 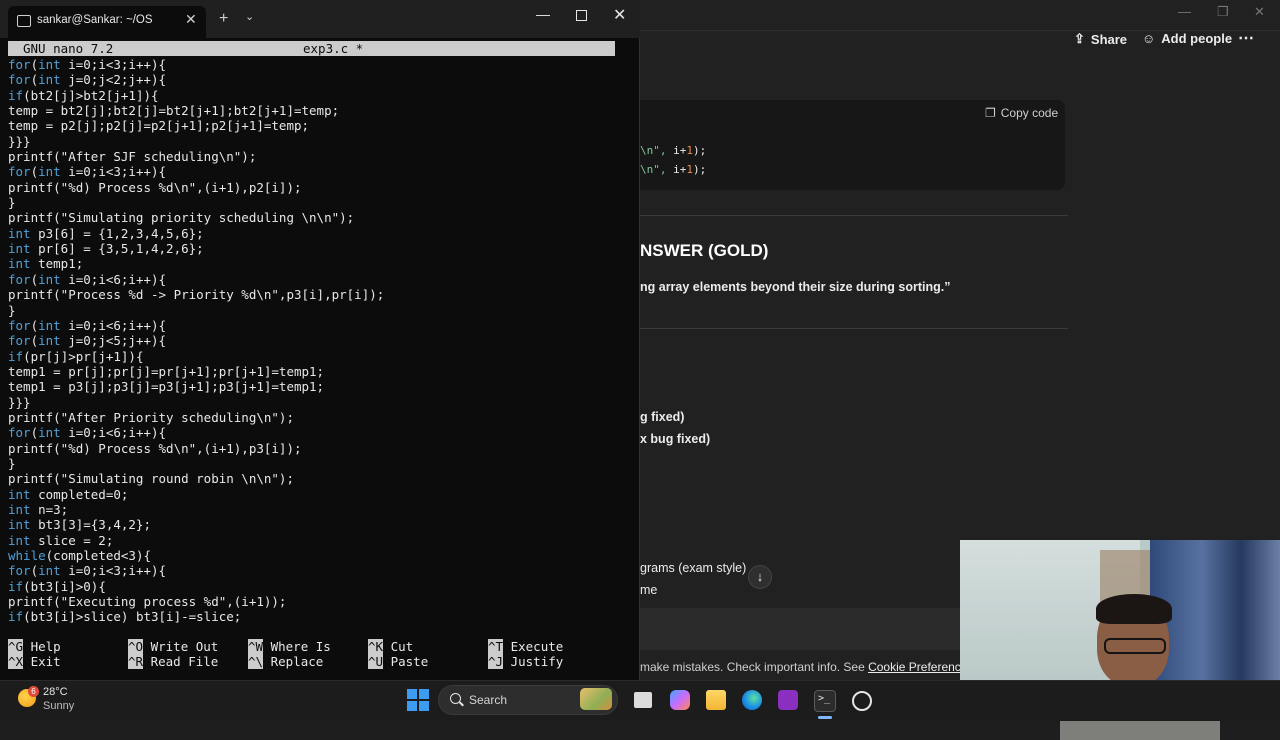 What do you see at coordinates (693, 568) in the screenshot?
I see `suggestion-fragment: grams (exam style)` at bounding box center [693, 568].